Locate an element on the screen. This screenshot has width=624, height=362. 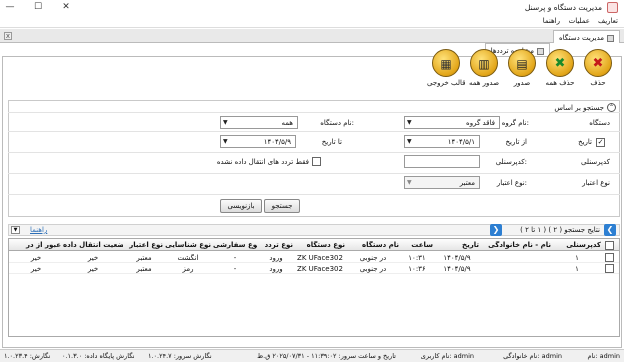
column-header: نام - نام خانوادگی is located at coordinates (516, 245).